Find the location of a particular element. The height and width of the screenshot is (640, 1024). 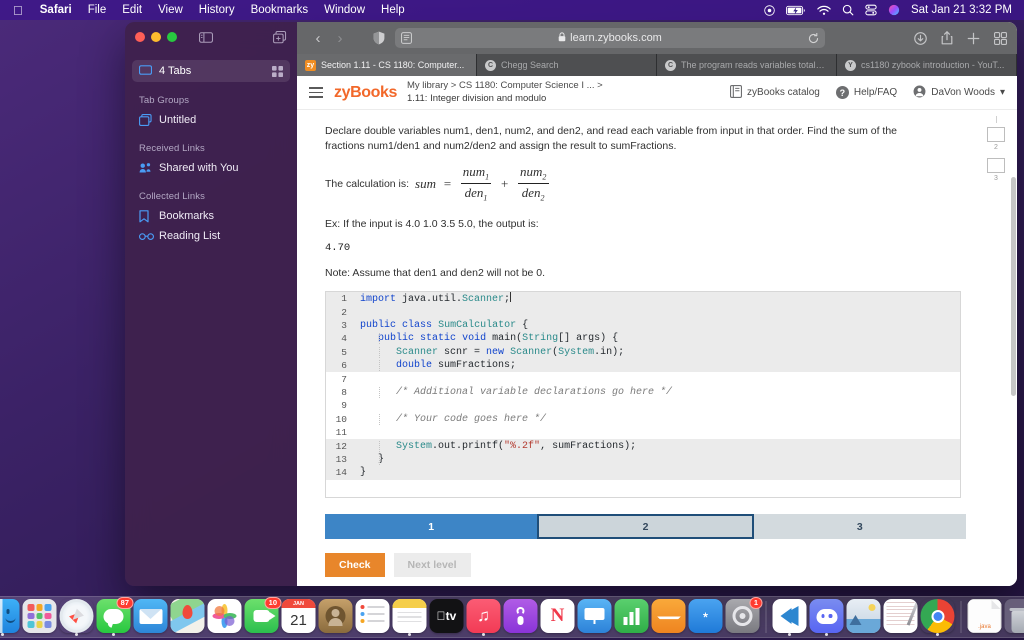

sidebar-item-tabs: 4 Tabs is located at coordinates (211, 71).